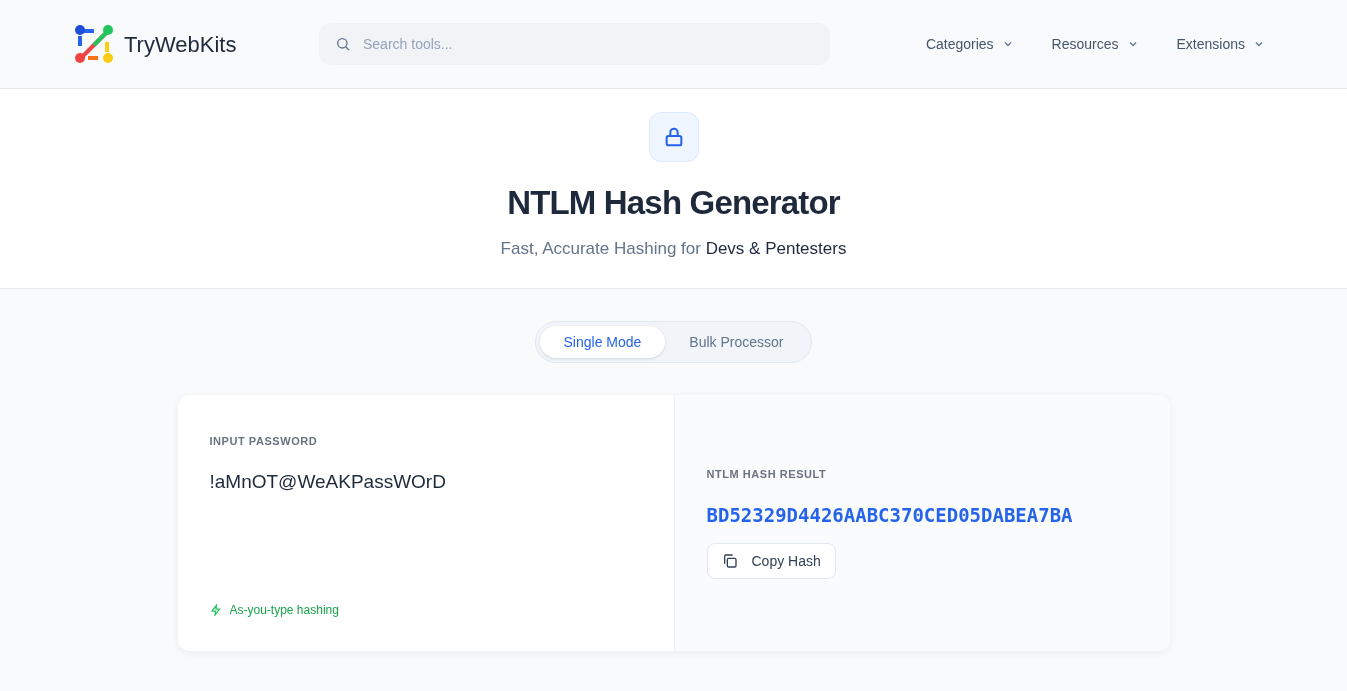 The width and height of the screenshot is (1347, 691). What do you see at coordinates (215, 610) in the screenshot?
I see `lightning-icon` at bounding box center [215, 610].